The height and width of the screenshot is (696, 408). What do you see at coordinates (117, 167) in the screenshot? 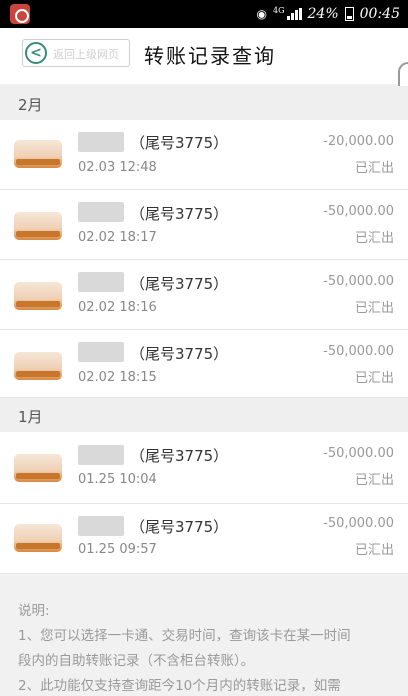
I see `record-datetime: 02.03 12:48` at bounding box center [117, 167].